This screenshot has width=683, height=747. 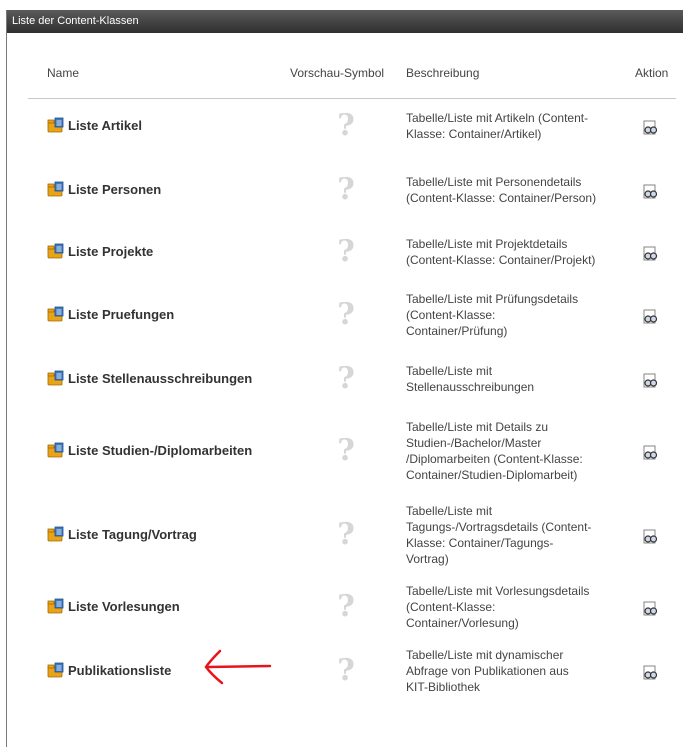 I want to click on content-class-name: Liste Vorlesungen, so click(x=113, y=606).